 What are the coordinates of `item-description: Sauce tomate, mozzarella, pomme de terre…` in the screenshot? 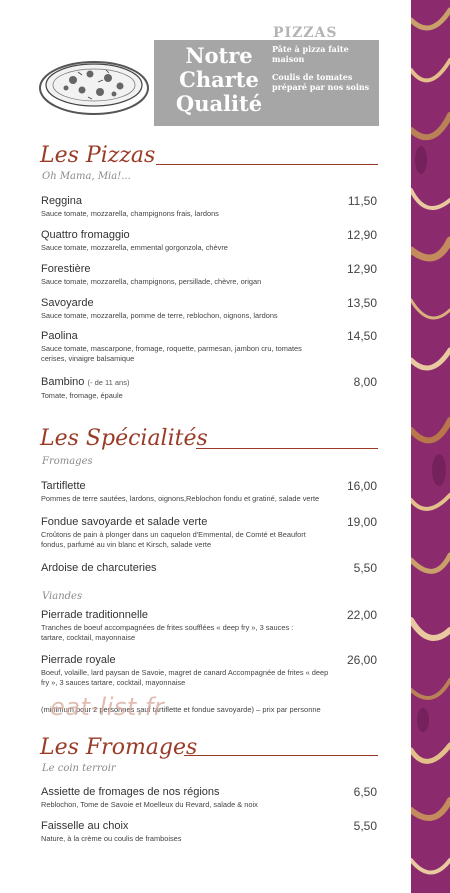 It's located at (159, 315).